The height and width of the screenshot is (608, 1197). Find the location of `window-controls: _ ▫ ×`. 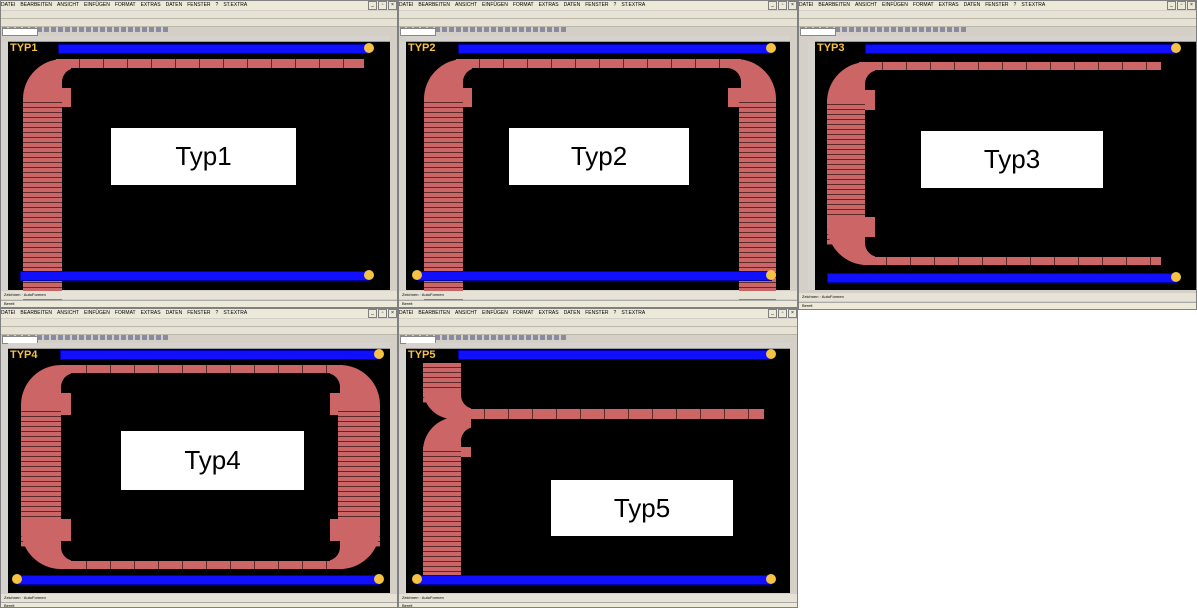

window-controls: _ ▫ × is located at coordinates (782, 5).